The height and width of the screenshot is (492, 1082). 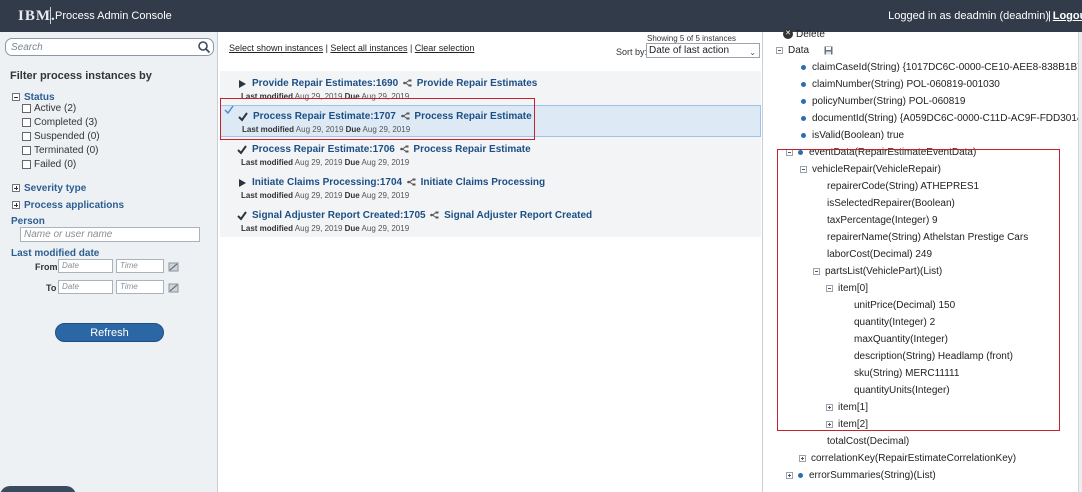 I want to click on from-time-field: Time, so click(x=140, y=266).